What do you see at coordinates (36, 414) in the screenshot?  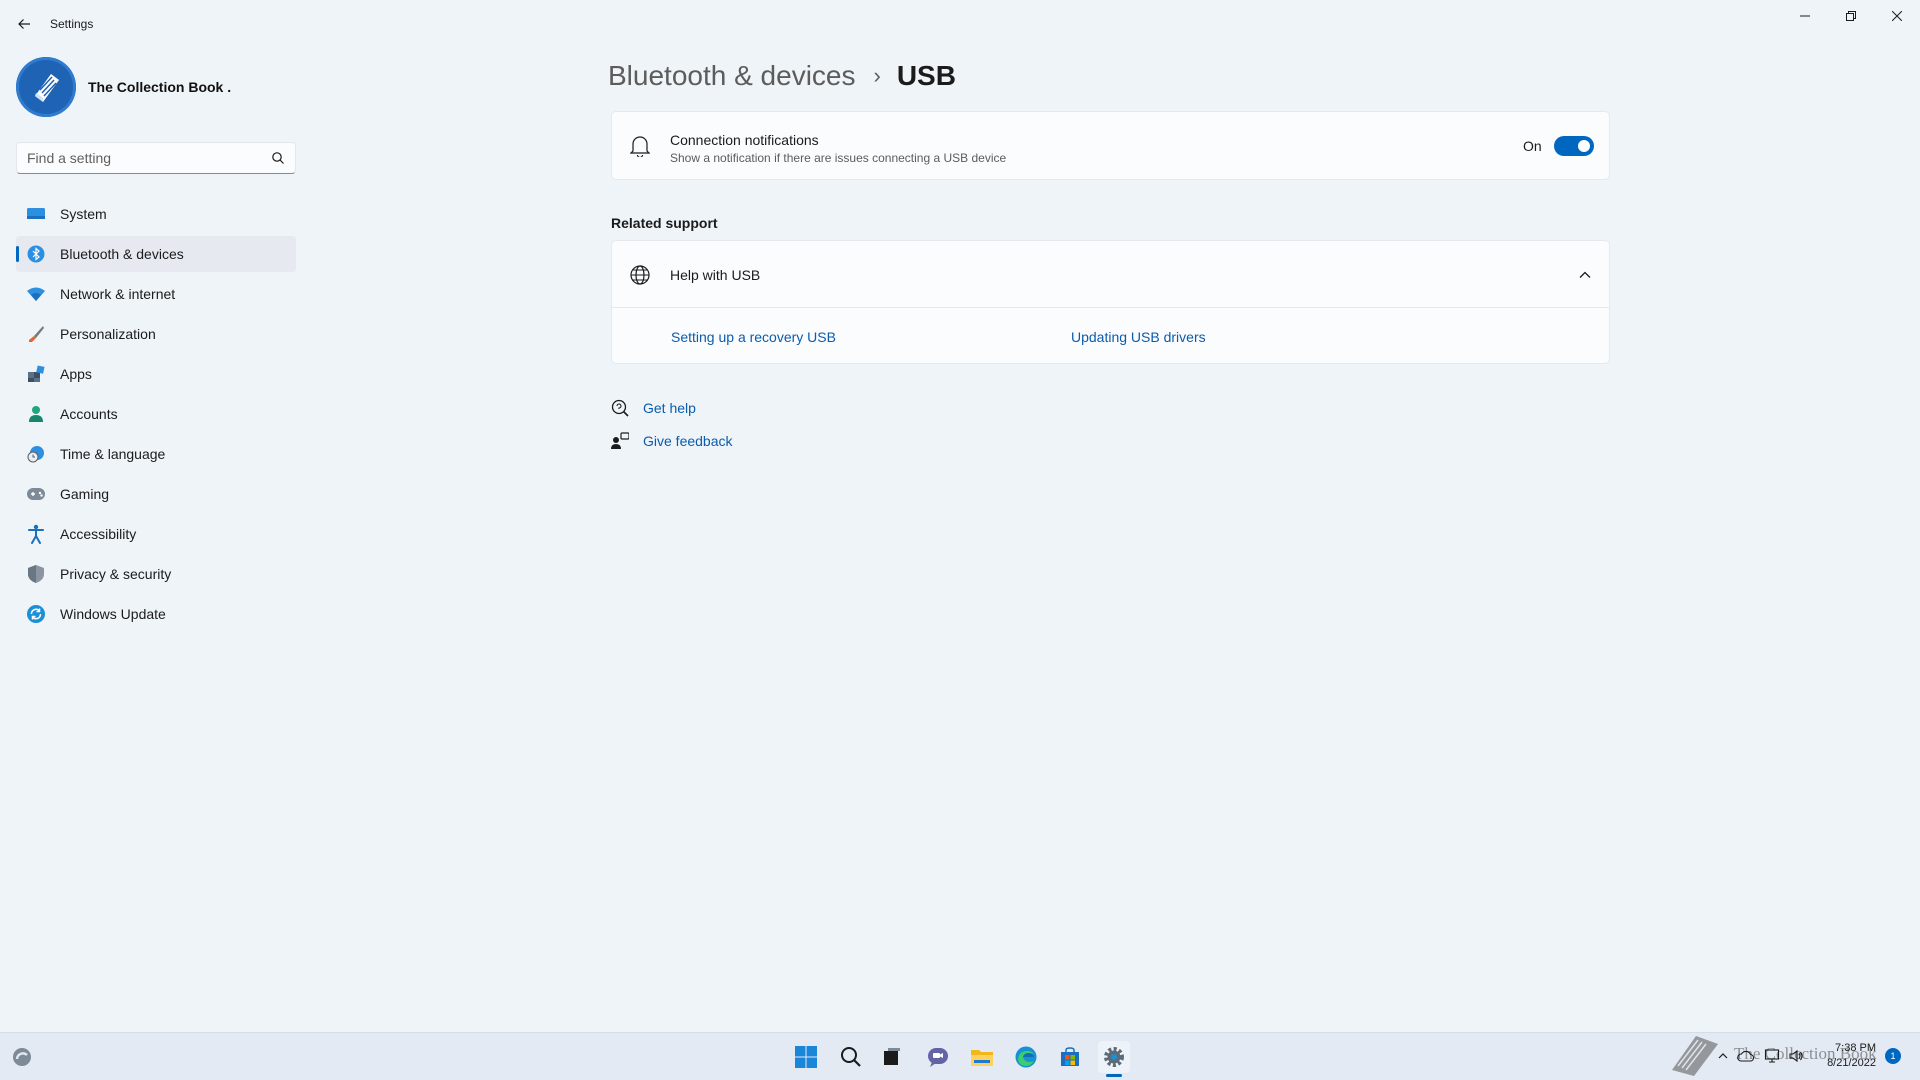 I see `person-icon` at bounding box center [36, 414].